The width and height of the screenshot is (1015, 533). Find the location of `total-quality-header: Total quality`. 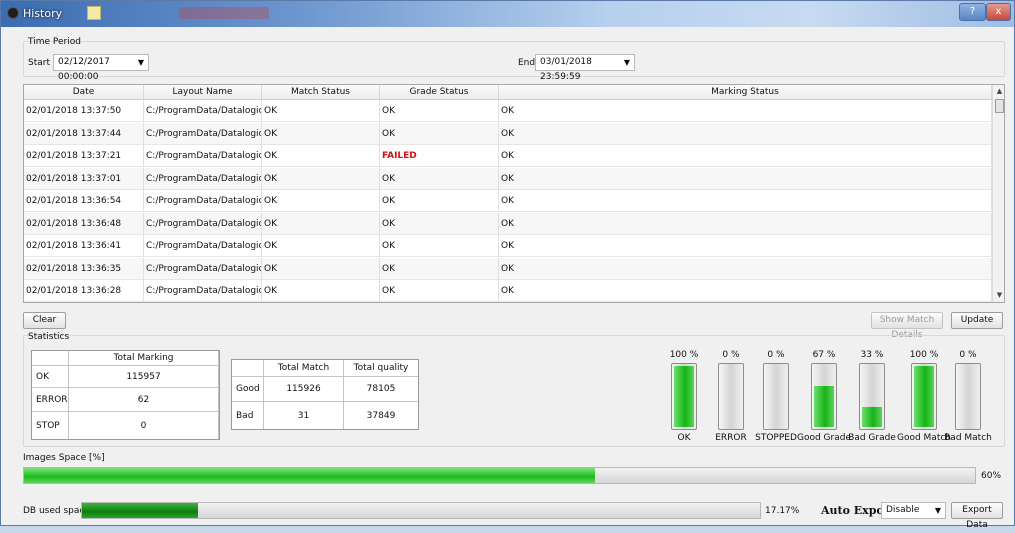

total-quality-header: Total quality is located at coordinates (381, 368).